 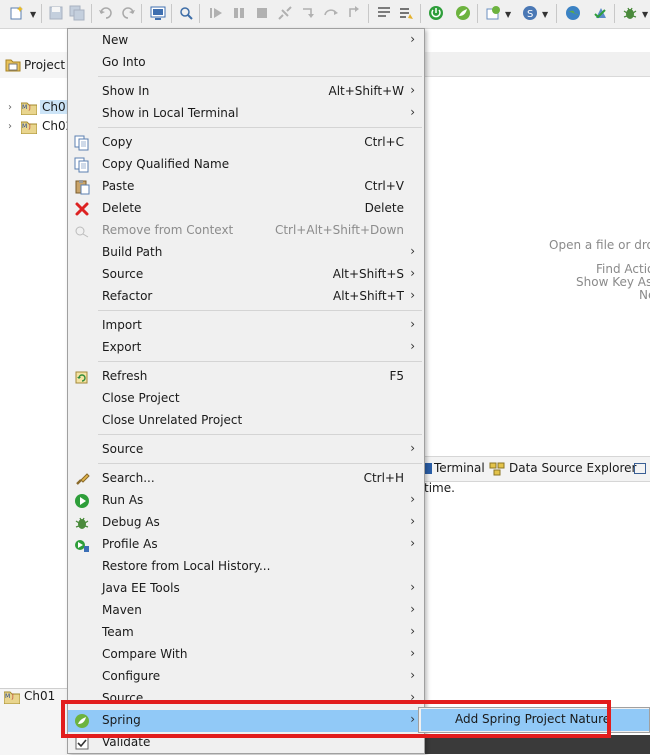 What do you see at coordinates (246, 377) in the screenshot?
I see `menu-item-refresh: Refresh F5` at bounding box center [246, 377].